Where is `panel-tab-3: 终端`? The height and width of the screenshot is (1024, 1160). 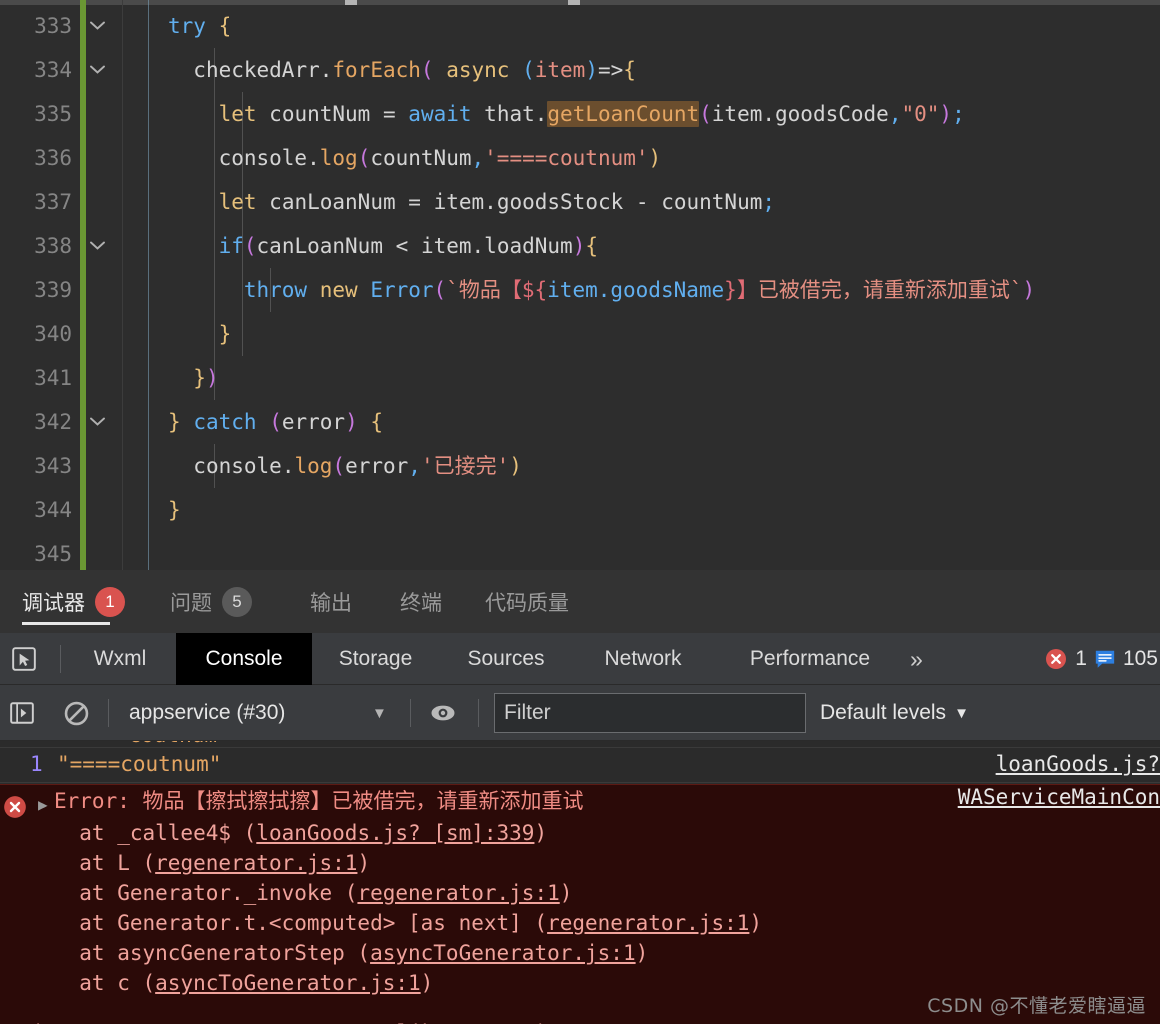 panel-tab-3: 终端 is located at coordinates (421, 601).